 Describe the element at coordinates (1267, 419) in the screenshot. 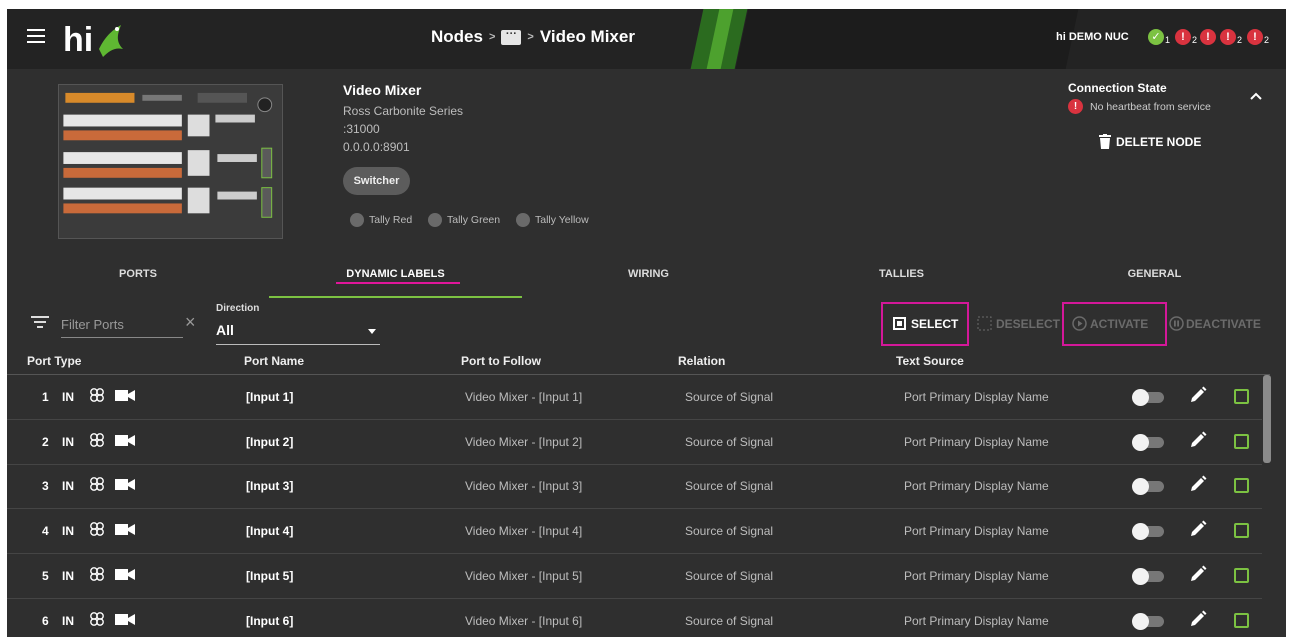

I see `table-scrollbar` at that location.